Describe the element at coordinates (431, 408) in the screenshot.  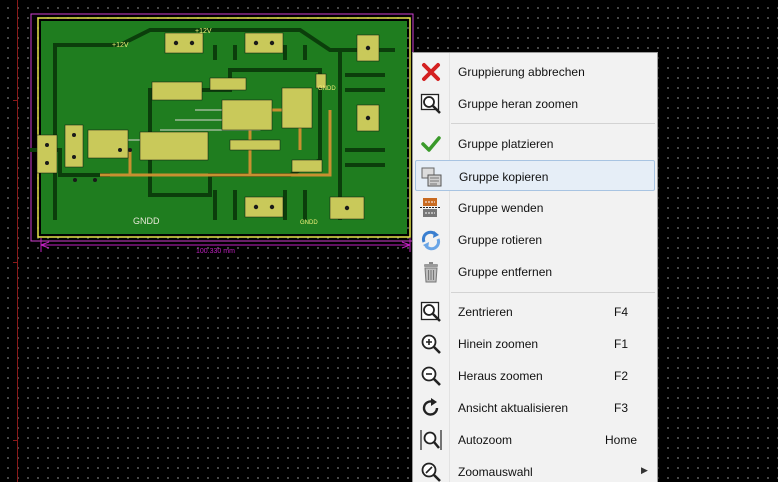
I see `refresh-icon` at that location.